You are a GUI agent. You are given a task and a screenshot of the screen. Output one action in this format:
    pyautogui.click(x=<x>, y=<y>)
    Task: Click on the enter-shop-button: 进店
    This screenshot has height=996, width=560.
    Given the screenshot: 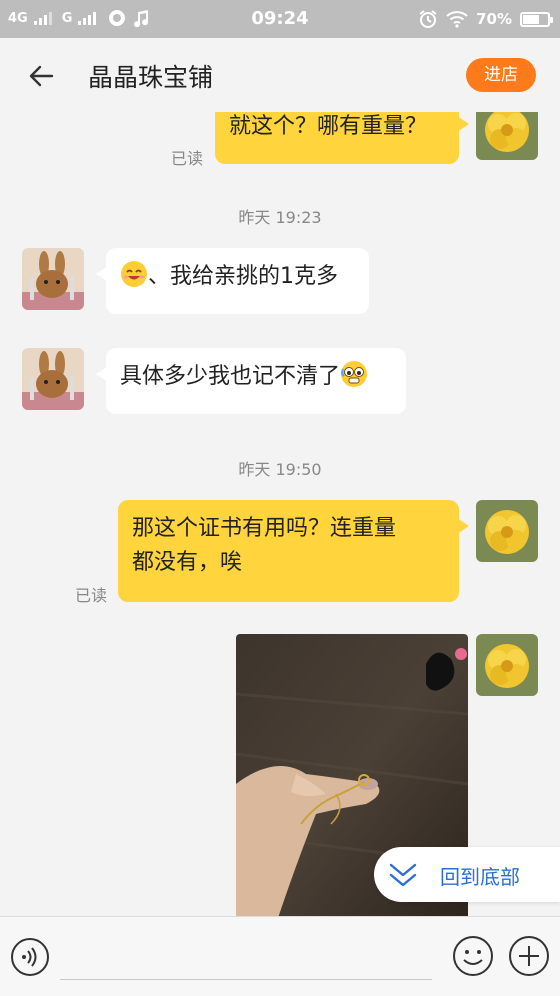 What is the action you would take?
    pyautogui.click(x=501, y=75)
    